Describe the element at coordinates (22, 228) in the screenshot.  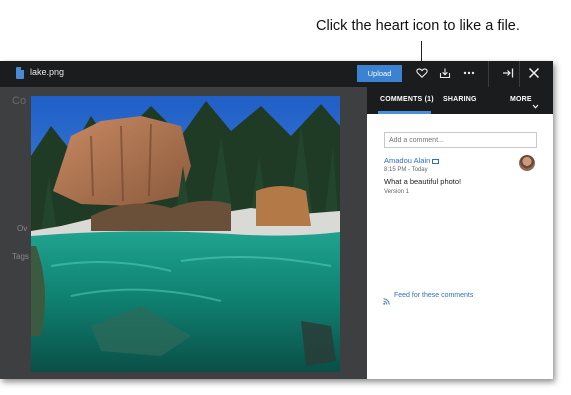
I see `ghost-label: Ov` at that location.